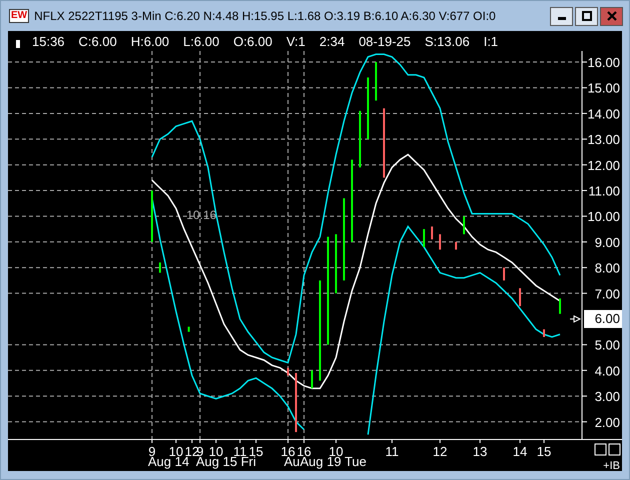  What do you see at coordinates (332, 41) in the screenshot?
I see `info-value: 2:34` at bounding box center [332, 41].